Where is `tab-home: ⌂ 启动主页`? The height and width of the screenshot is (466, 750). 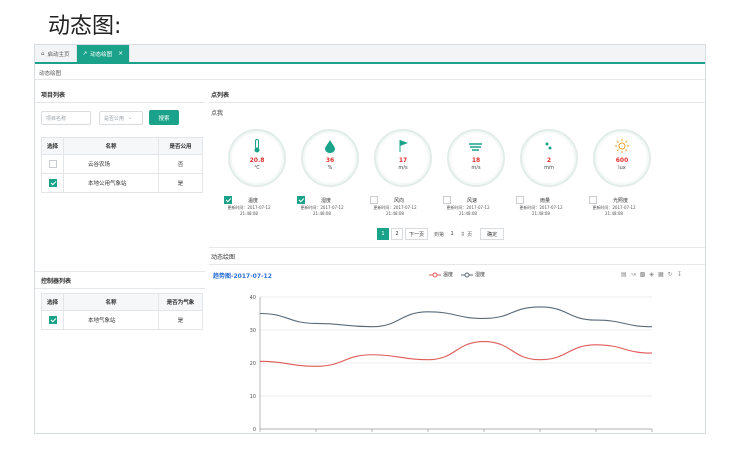 tab-home: ⌂ 启动主页 is located at coordinates (56, 53).